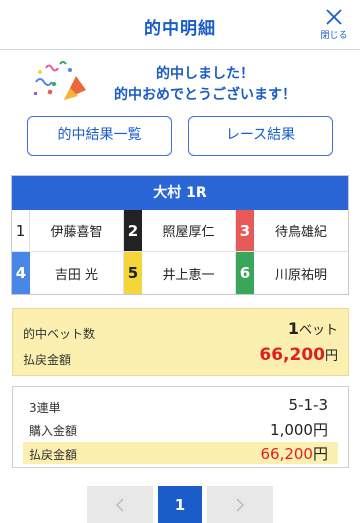  I want to click on lane-number: 1, so click(21, 230).